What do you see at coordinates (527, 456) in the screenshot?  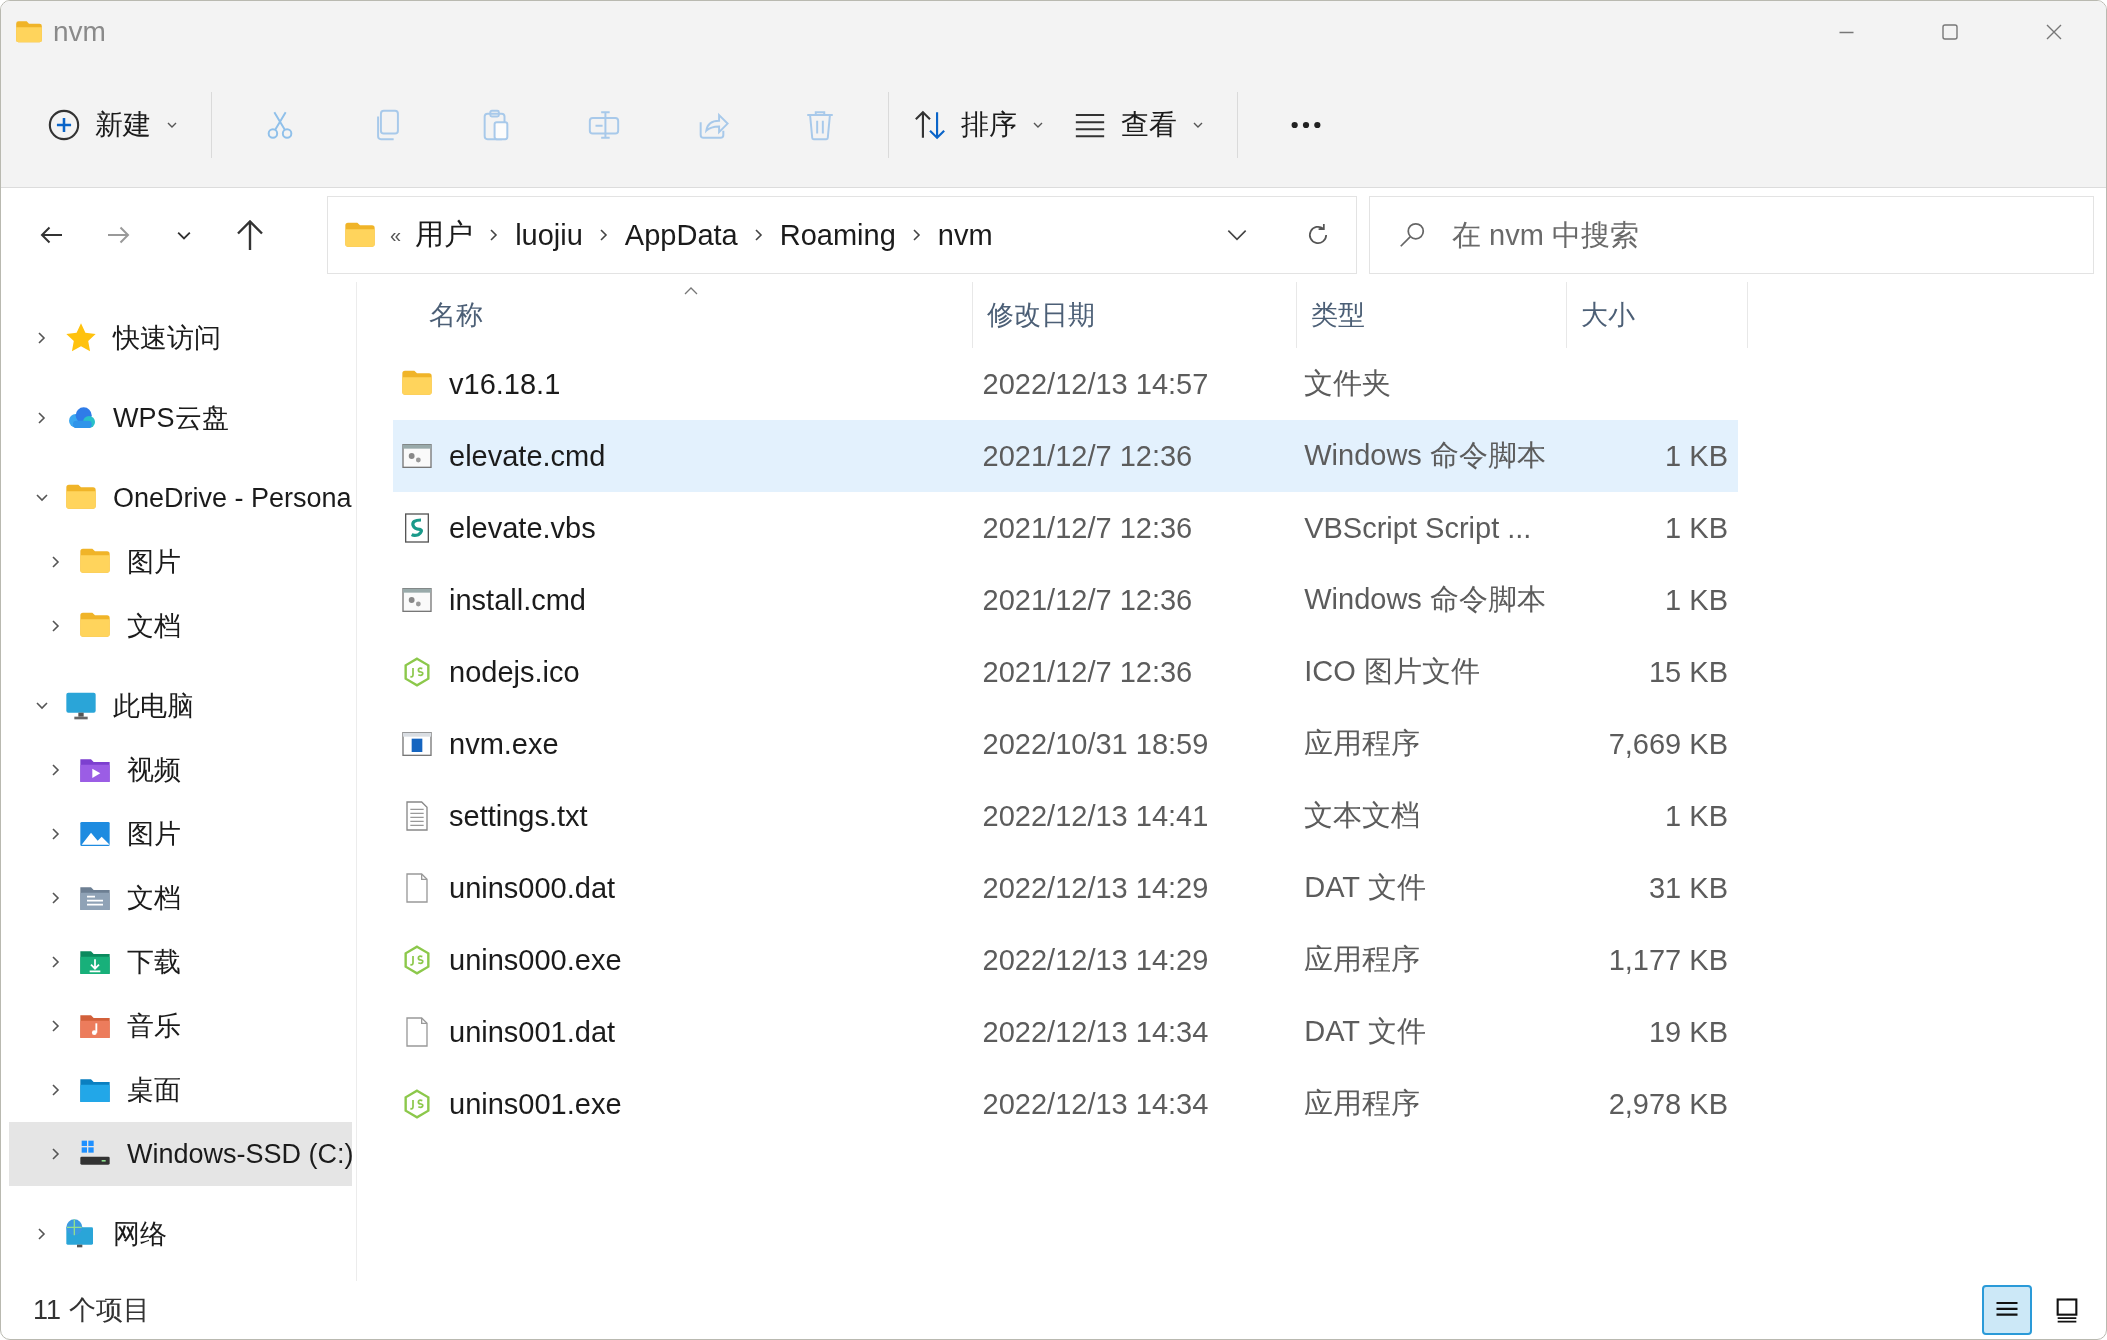 I see `file-name: elevate.cmd` at bounding box center [527, 456].